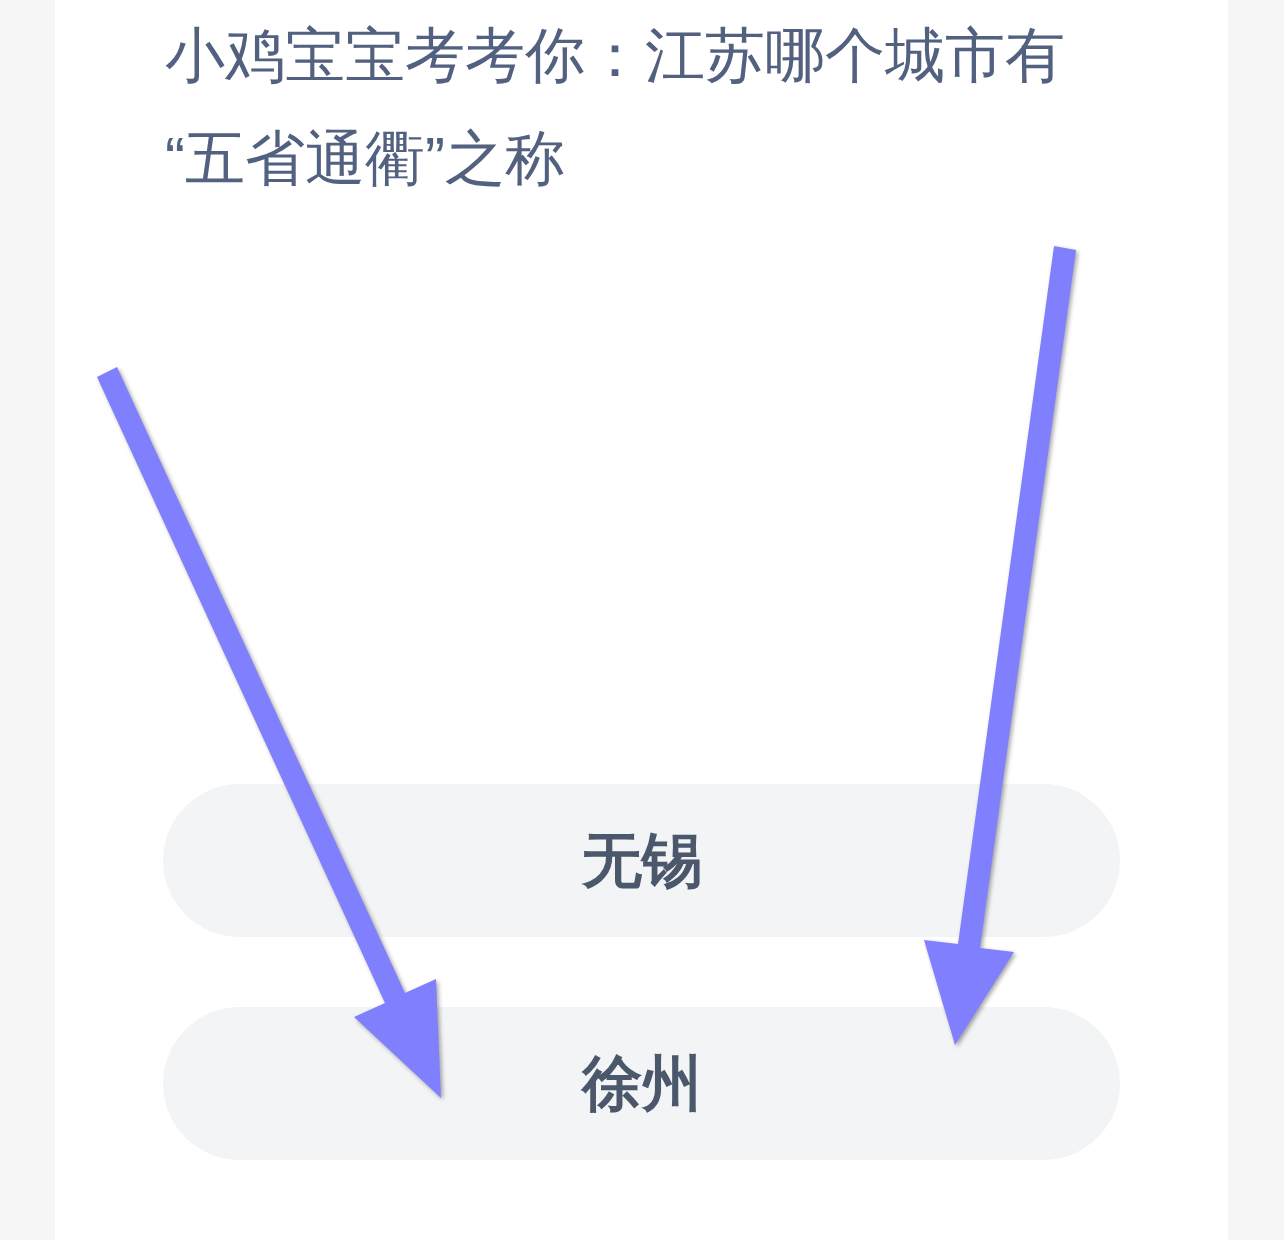 Image resolution: width=1284 pixels, height=1240 pixels. Describe the element at coordinates (615, 107) in the screenshot. I see `question-title: 小鸡宝宝考考你：江苏哪个城市有“五省通衢”之称` at that location.